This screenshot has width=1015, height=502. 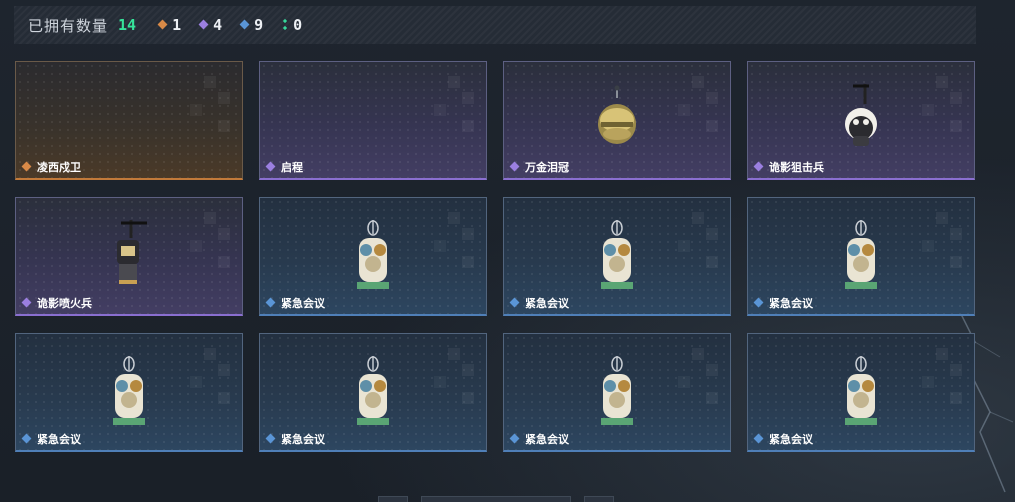 What do you see at coordinates (291, 25) in the screenshot?
I see `green-rarity-count: 0` at bounding box center [291, 25].